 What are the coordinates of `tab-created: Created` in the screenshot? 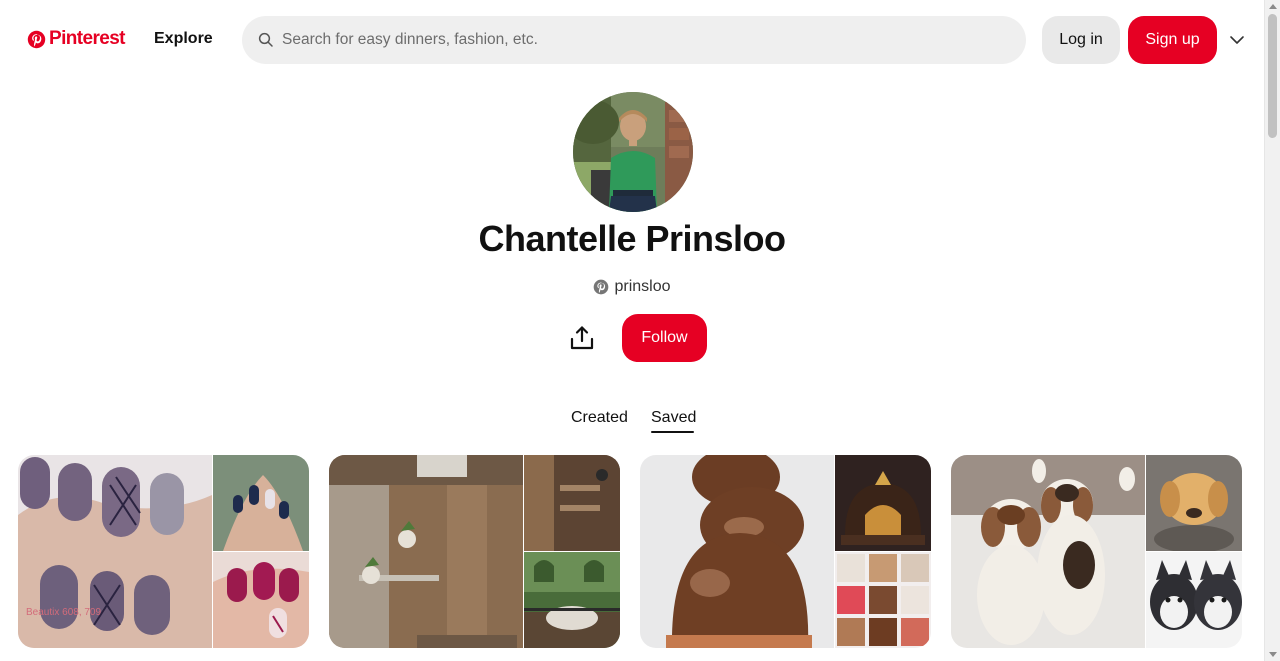 It's located at (599, 418).